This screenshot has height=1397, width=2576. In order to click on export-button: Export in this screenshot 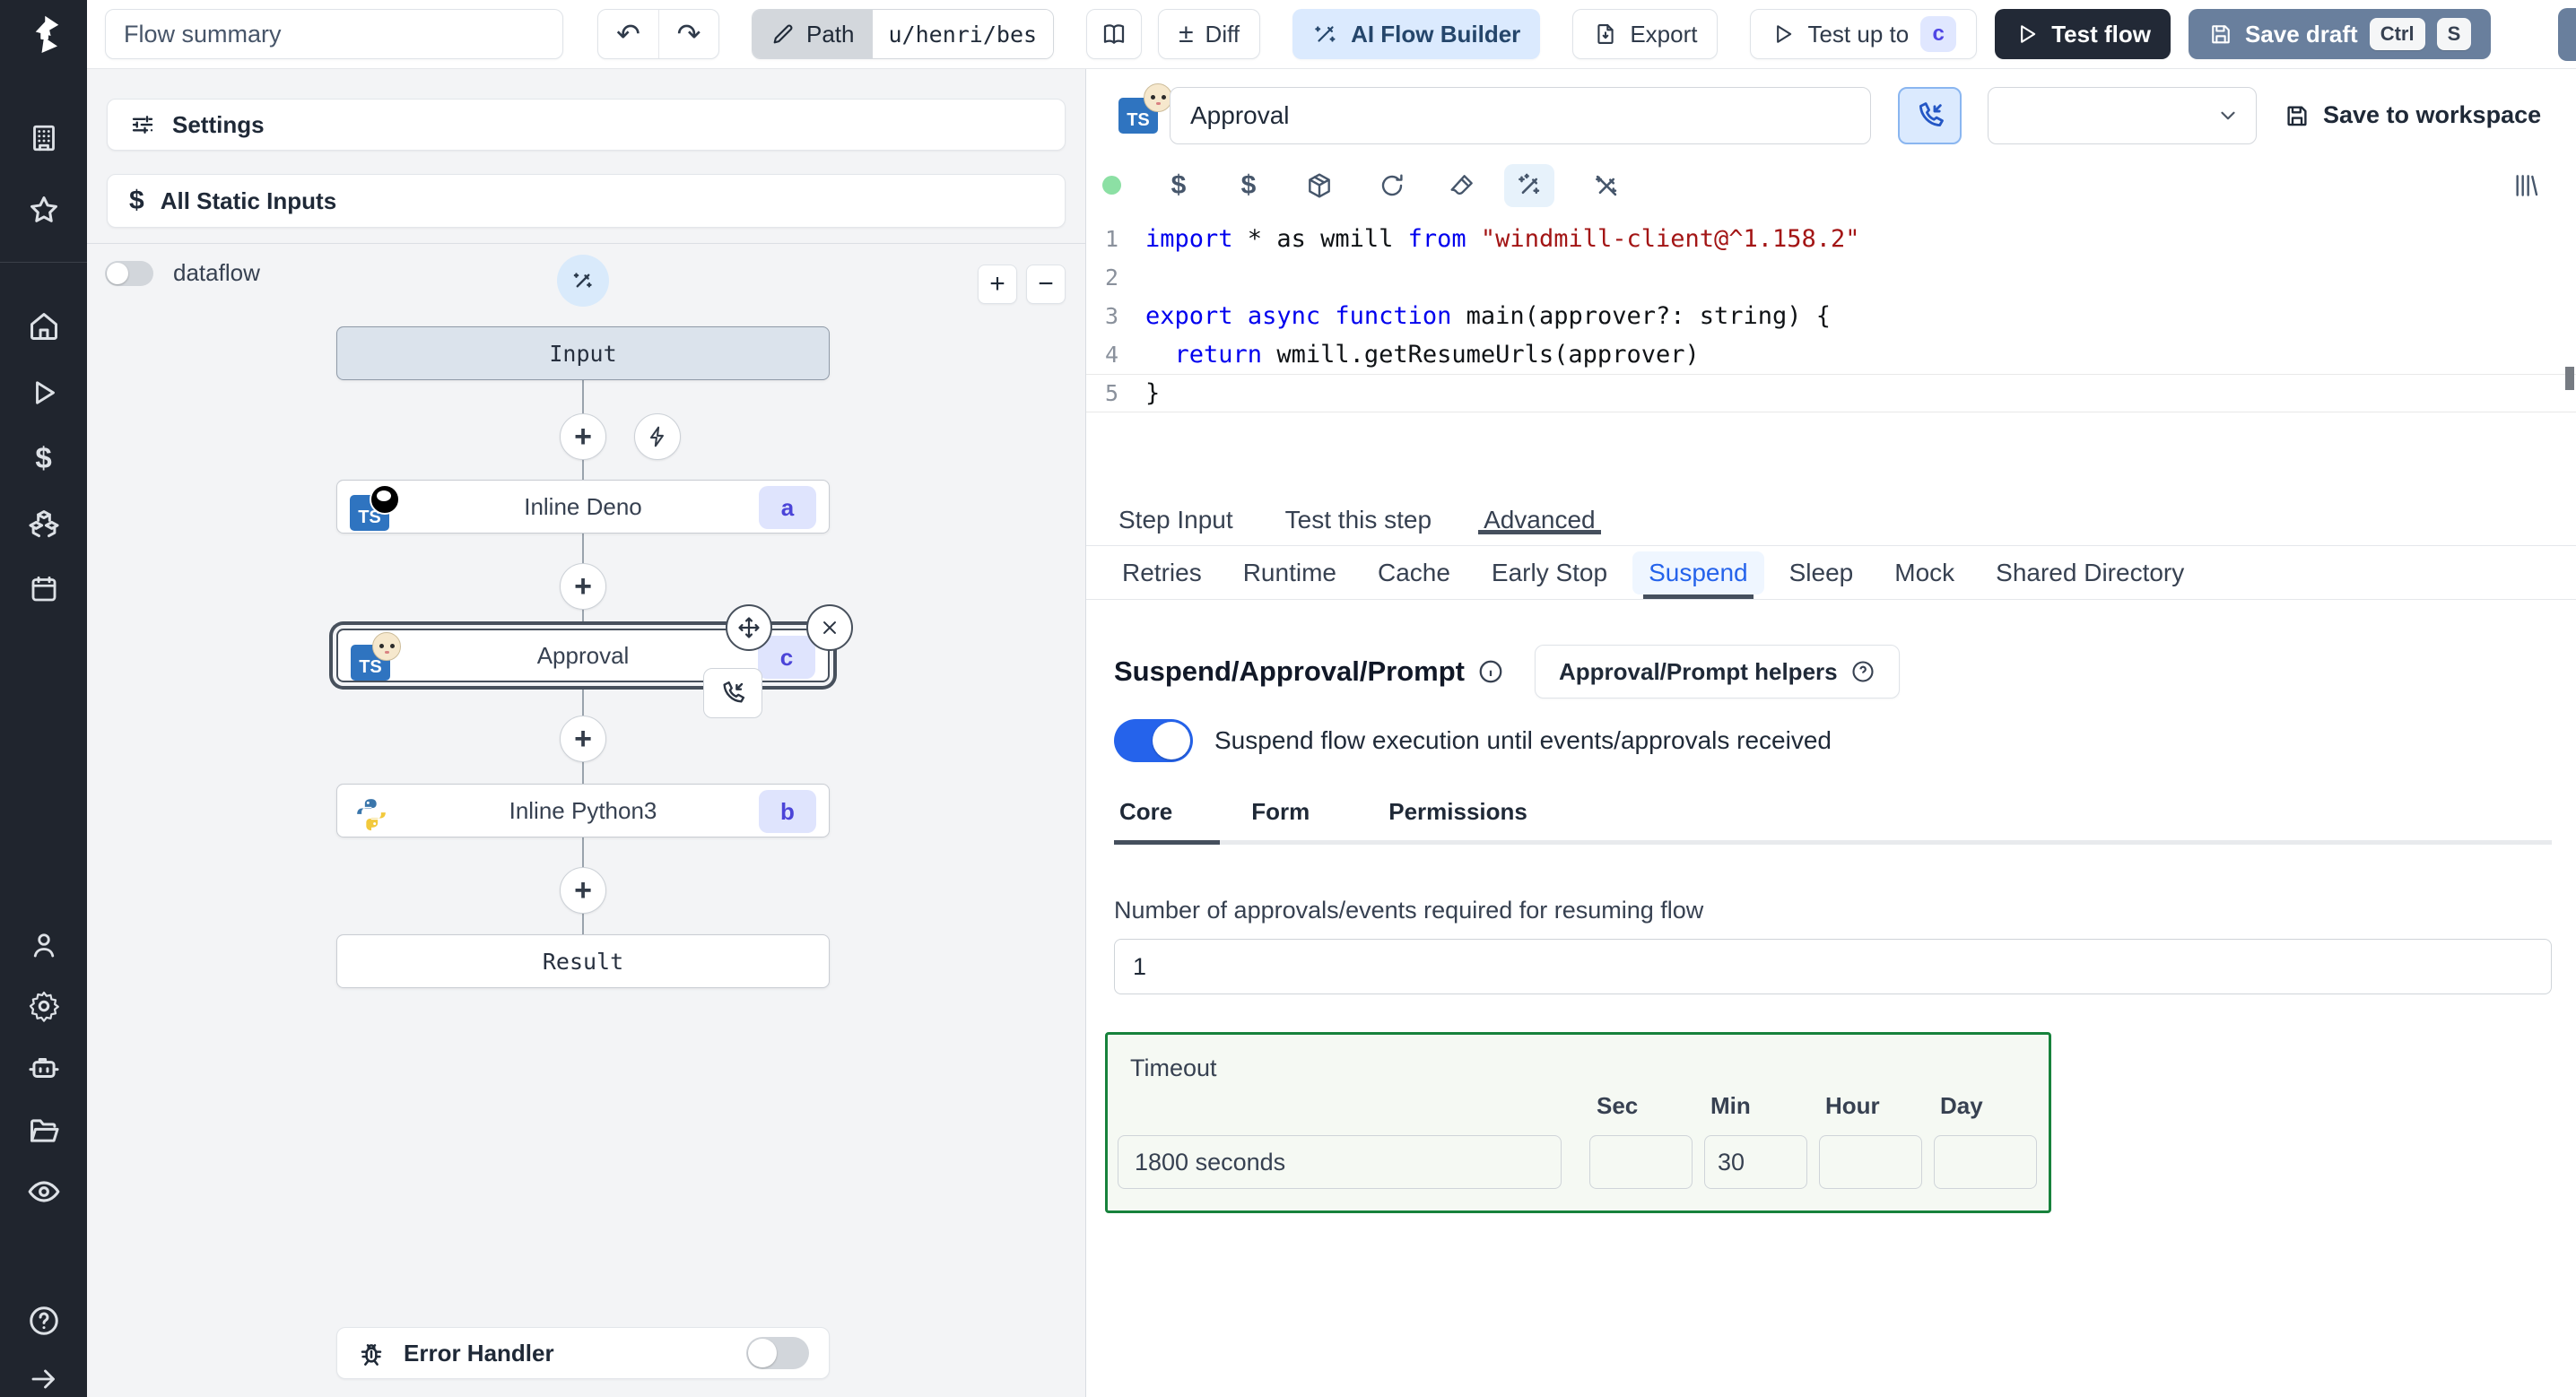, I will do `click(1645, 34)`.